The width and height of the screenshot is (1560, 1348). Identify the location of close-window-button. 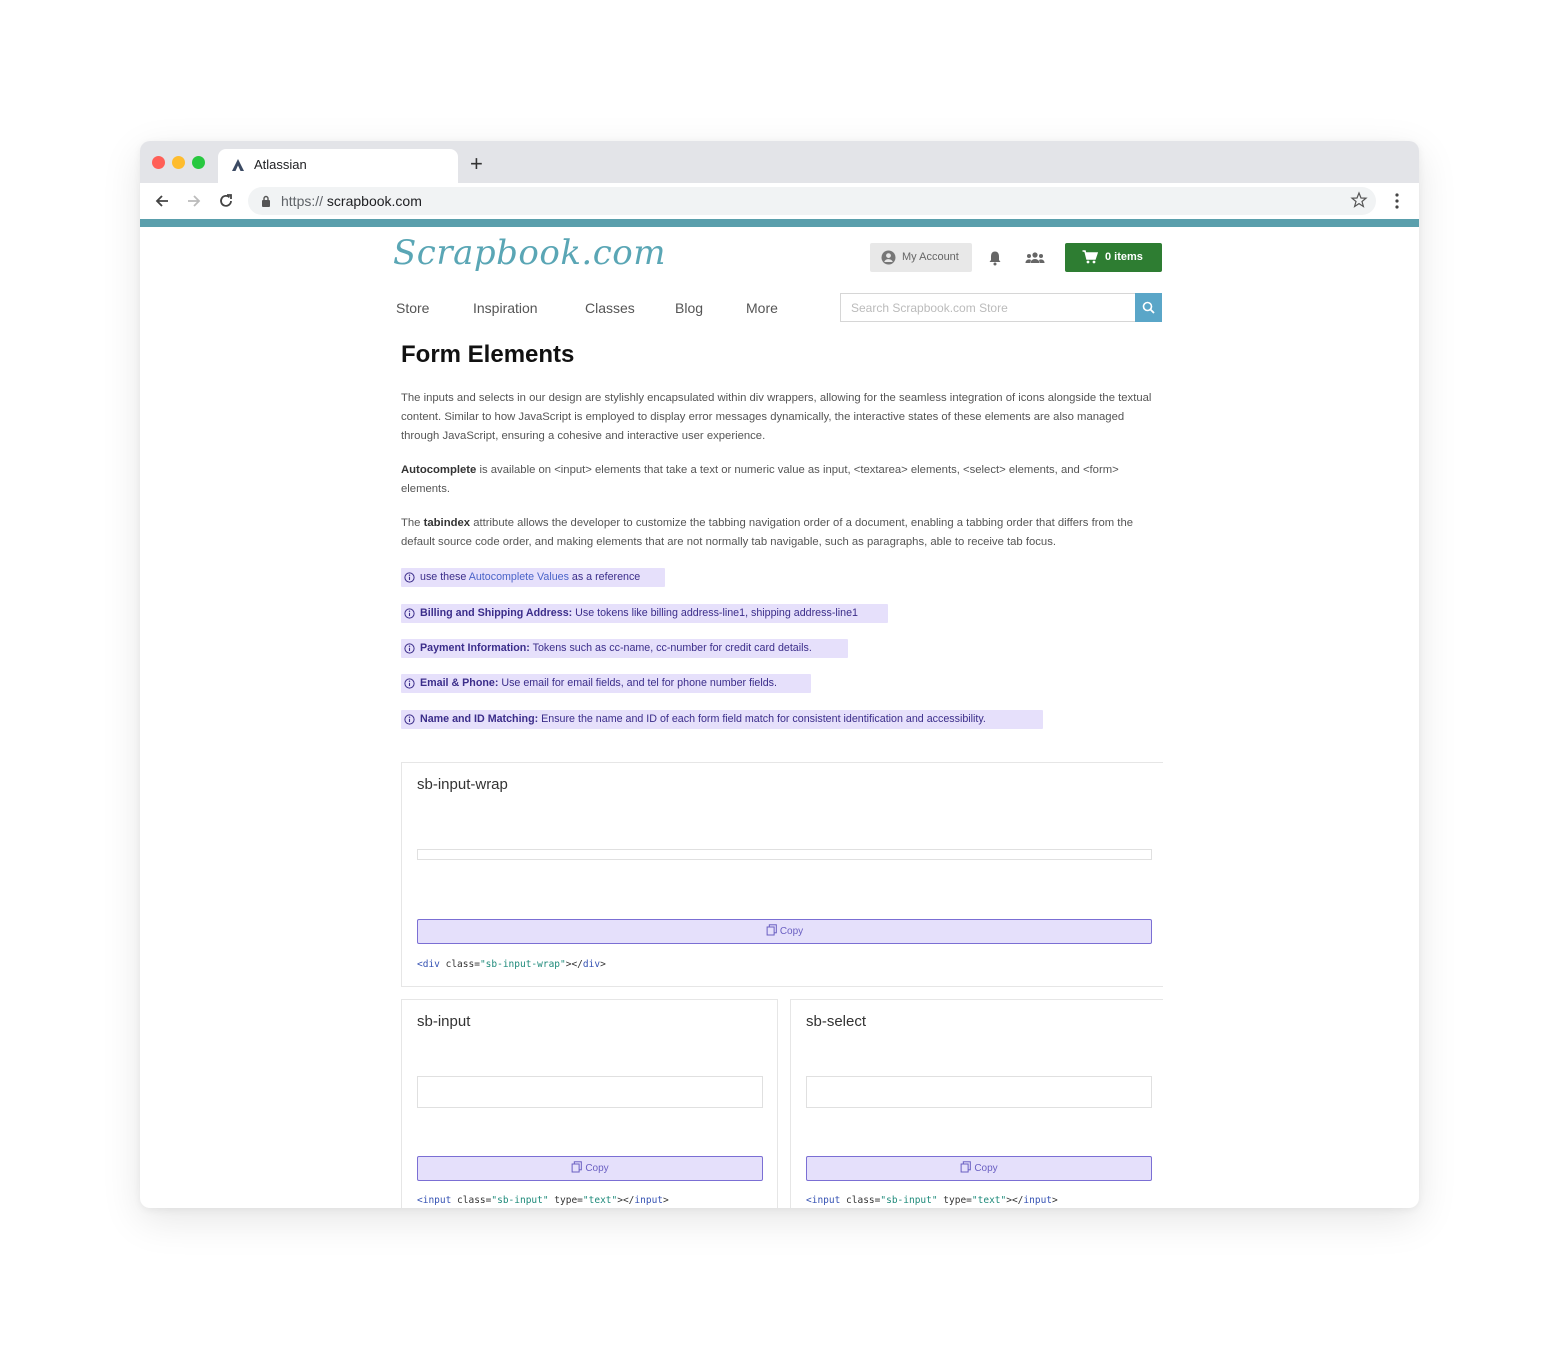
(158, 162).